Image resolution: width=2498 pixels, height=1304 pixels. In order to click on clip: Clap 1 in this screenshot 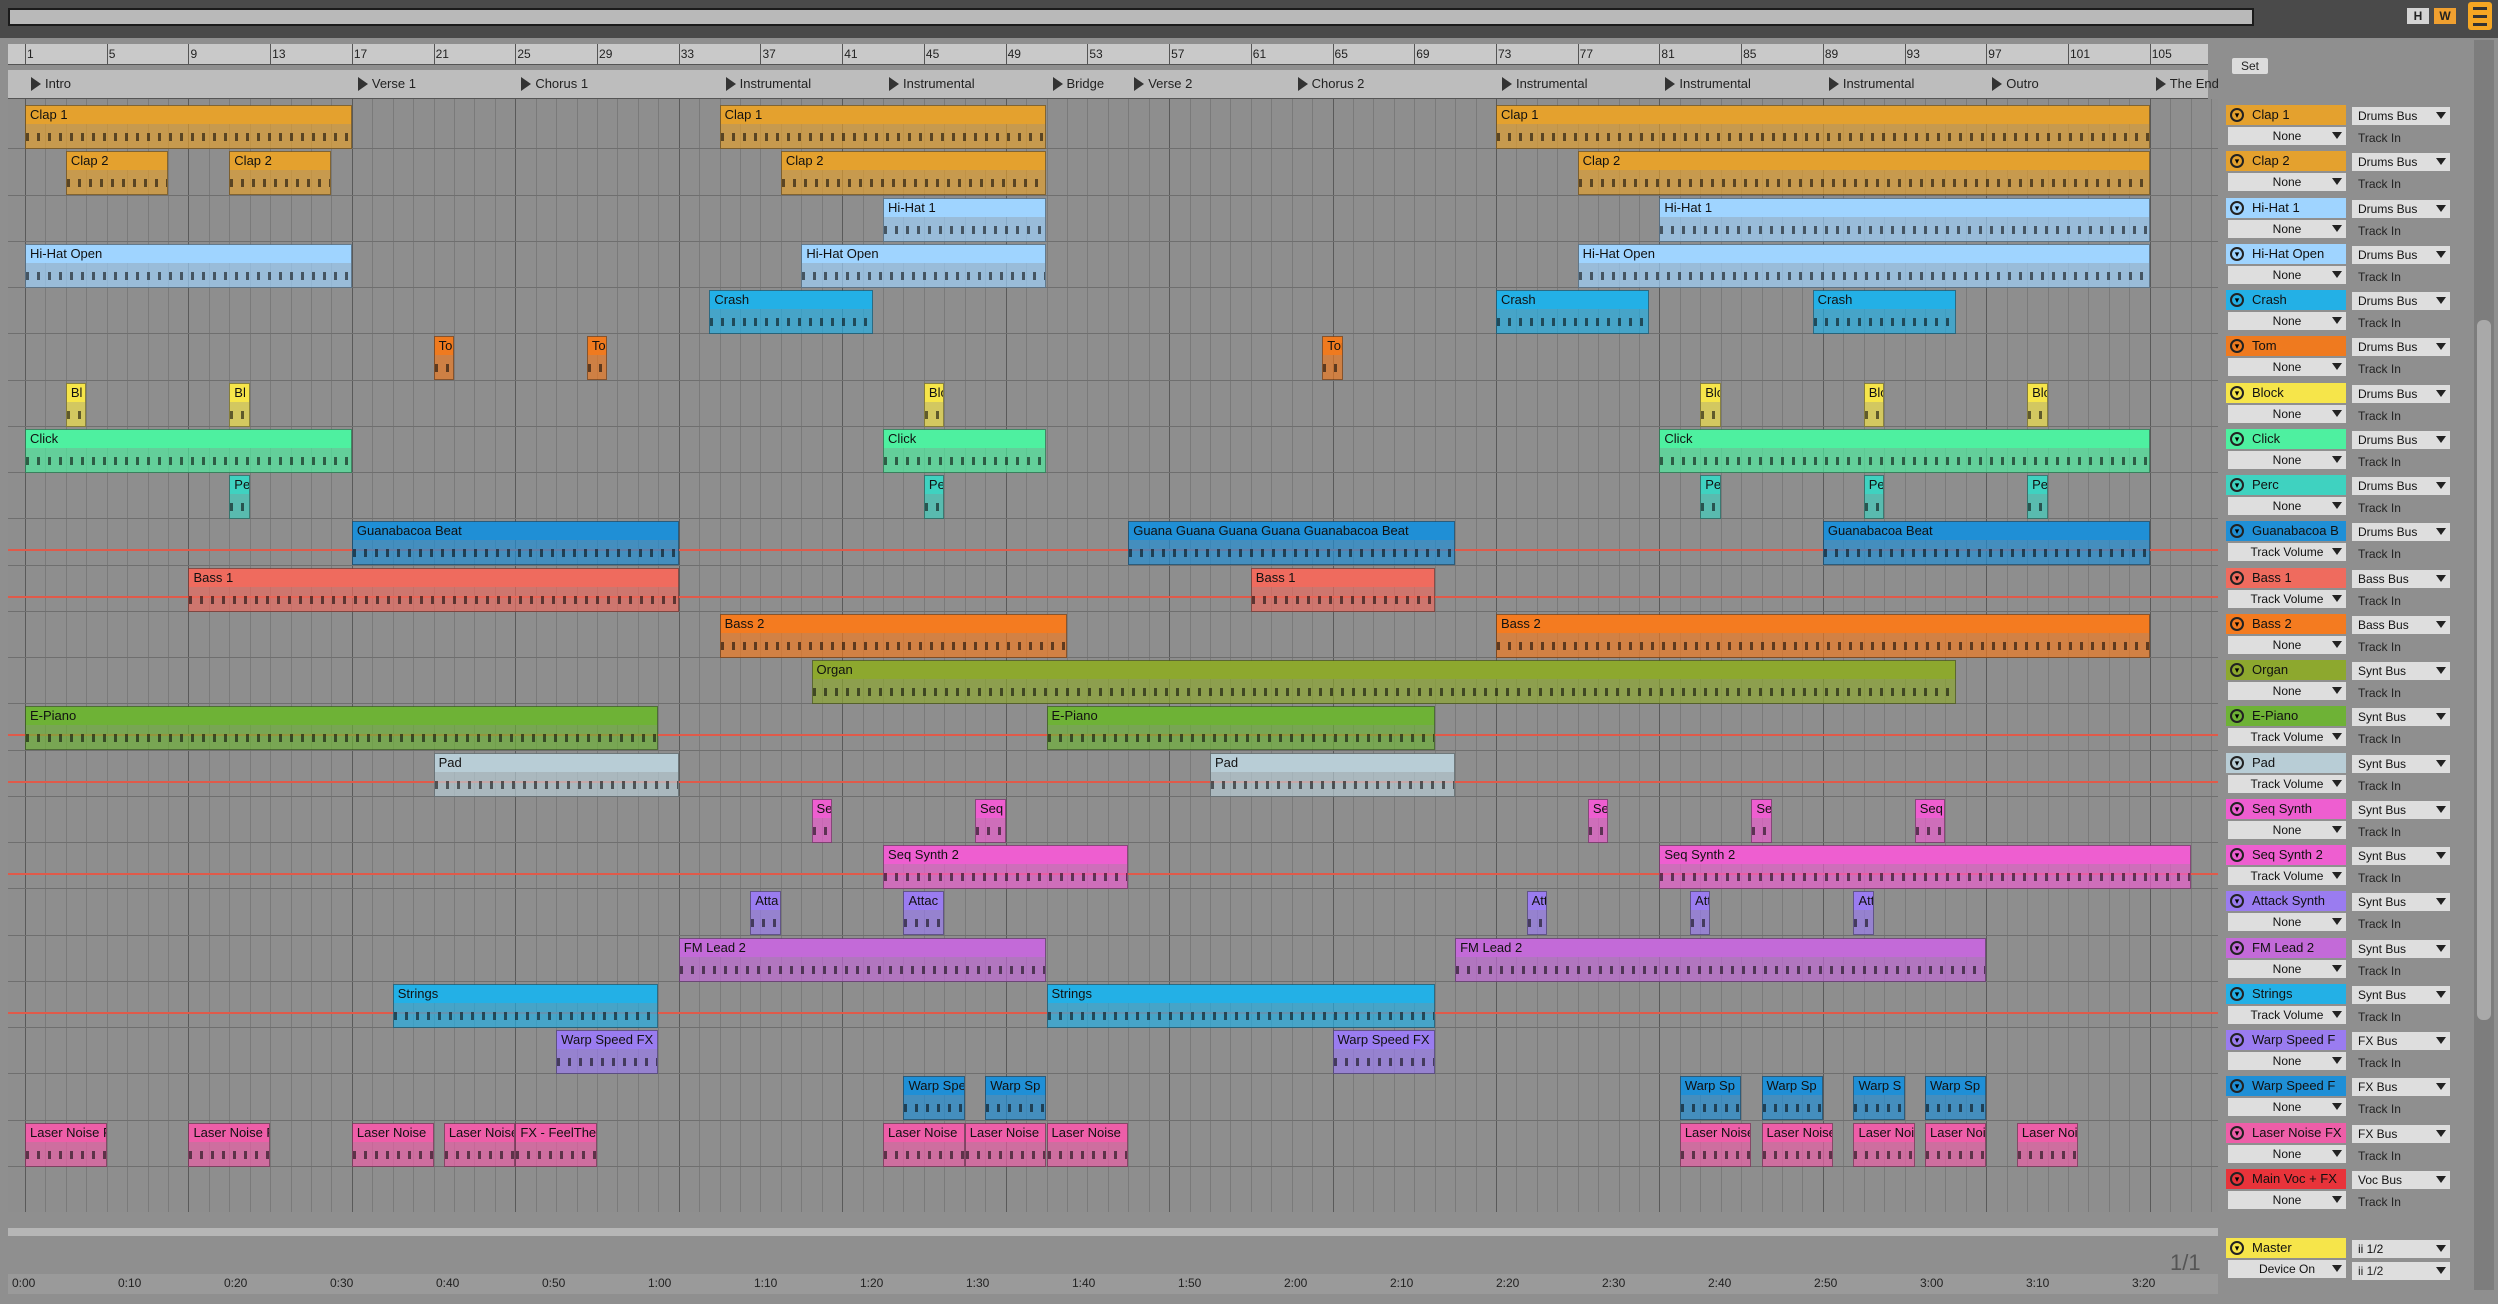, I will do `click(188, 127)`.